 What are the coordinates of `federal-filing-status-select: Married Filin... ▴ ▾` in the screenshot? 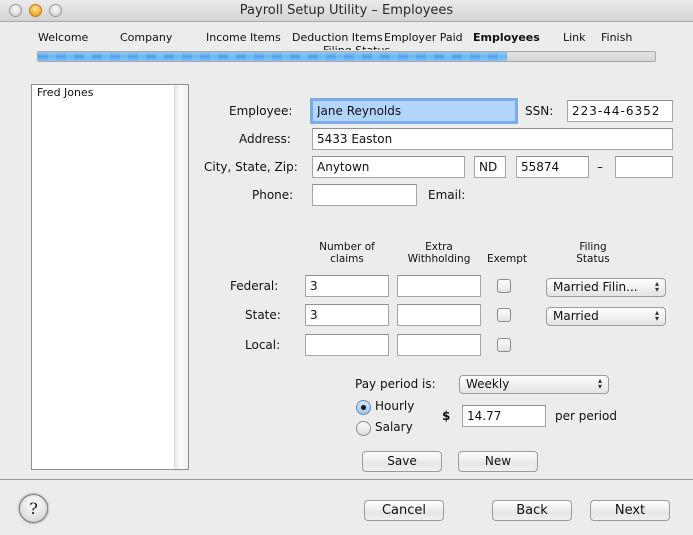 It's located at (606, 287).